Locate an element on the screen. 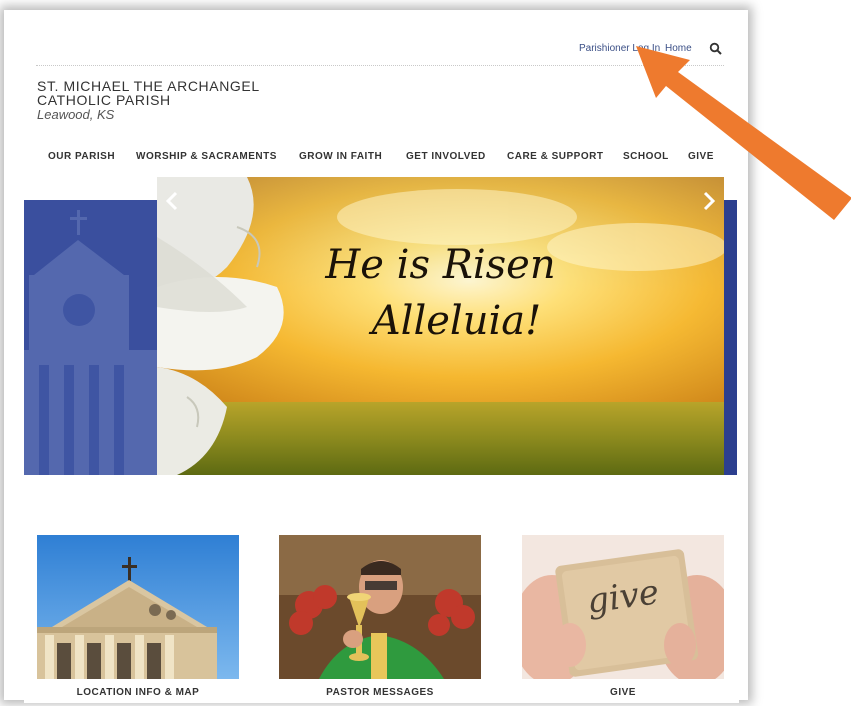  card-pastor-messages: PASTOR MESSAGES is located at coordinates (380, 616).